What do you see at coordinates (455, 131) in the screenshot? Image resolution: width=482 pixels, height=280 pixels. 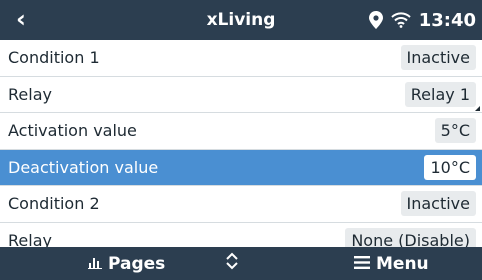 I see `list-item-value: 5°C` at bounding box center [455, 131].